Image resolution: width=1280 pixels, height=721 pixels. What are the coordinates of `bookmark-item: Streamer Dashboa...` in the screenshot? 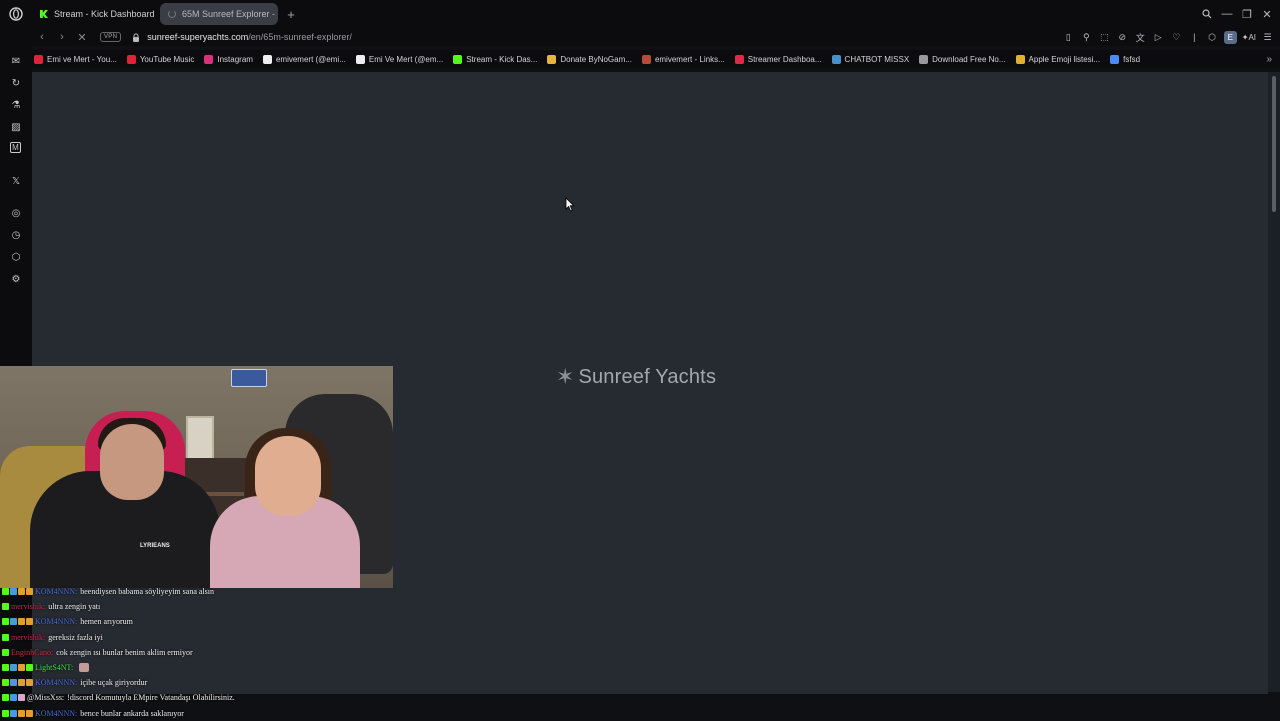 It's located at (778, 59).